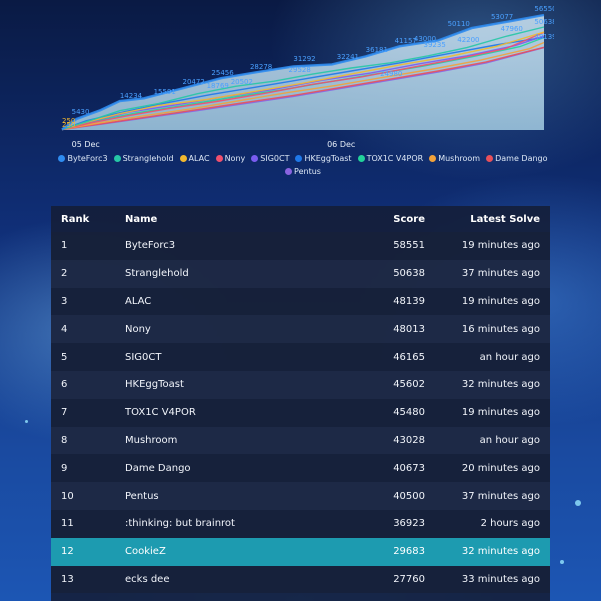  What do you see at coordinates (83, 579) in the screenshot?
I see `rank-cell: 13` at bounding box center [83, 579].